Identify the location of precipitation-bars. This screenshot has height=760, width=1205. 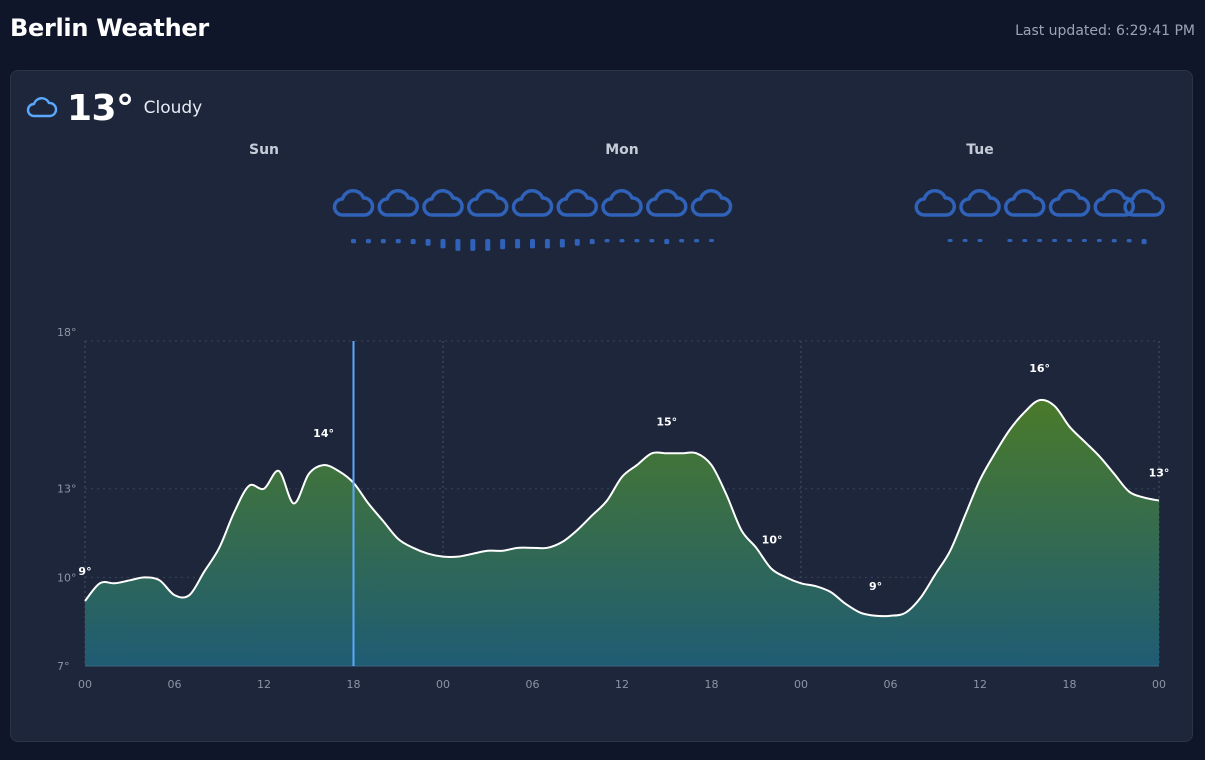
(749, 245).